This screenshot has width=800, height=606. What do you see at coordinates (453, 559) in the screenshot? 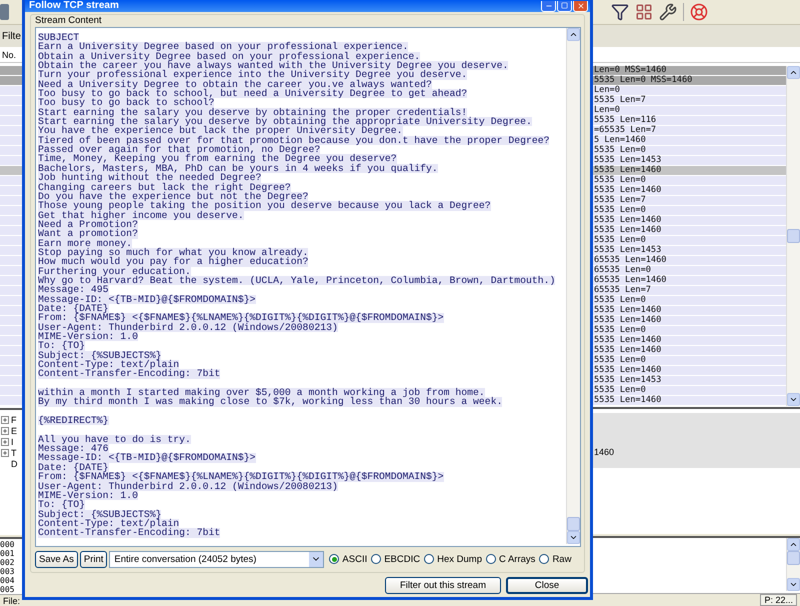
I see `format-radio: Hex Dump` at bounding box center [453, 559].